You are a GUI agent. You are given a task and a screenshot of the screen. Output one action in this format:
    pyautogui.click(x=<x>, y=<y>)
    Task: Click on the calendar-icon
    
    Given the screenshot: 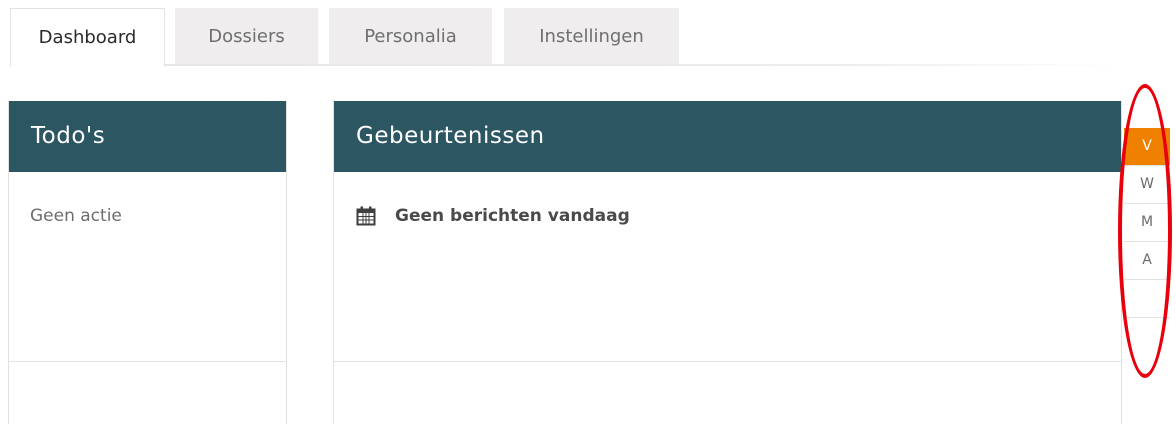 What is the action you would take?
    pyautogui.click(x=366, y=216)
    